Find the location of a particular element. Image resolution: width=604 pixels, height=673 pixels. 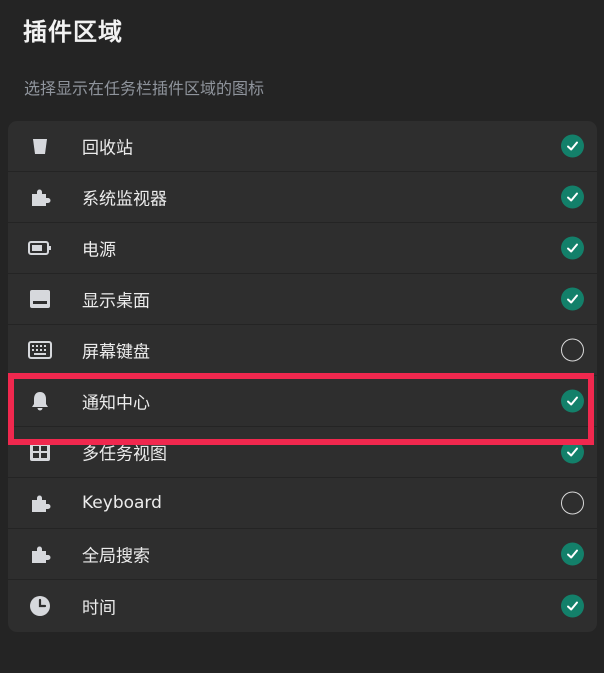

plugin-label: 全局搜索 is located at coordinates (116, 556).